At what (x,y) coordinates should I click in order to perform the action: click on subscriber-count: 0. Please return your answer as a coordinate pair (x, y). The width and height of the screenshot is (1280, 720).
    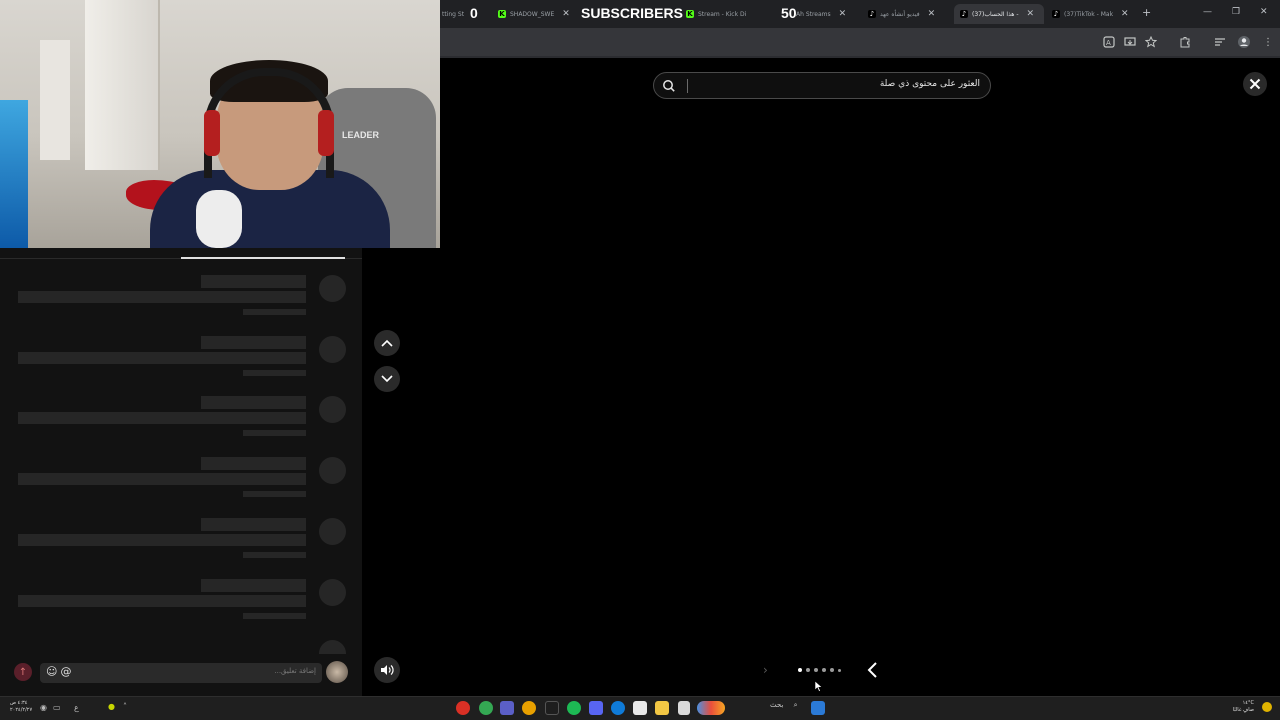
    Looking at the image, I should click on (474, 13).